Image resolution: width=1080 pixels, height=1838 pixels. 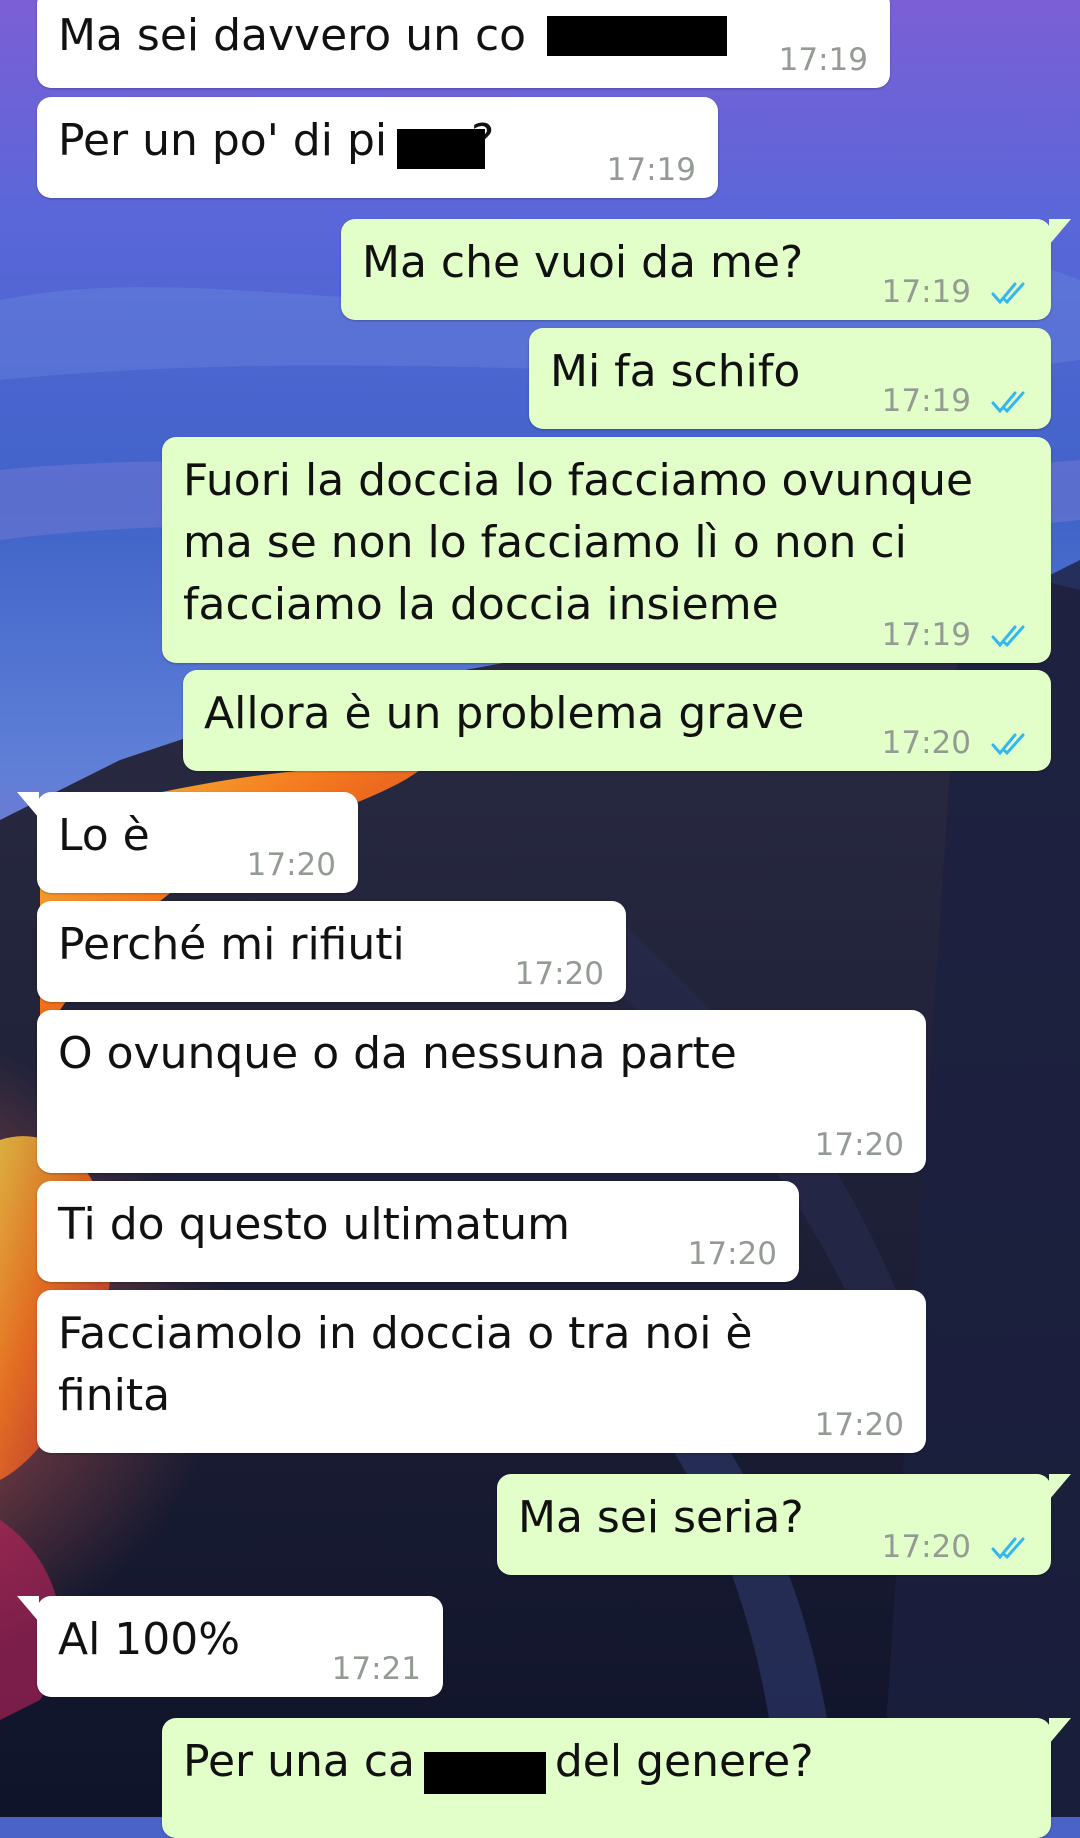 I want to click on message-bubble-incoming: Per un po' di pi ? 17:19, so click(x=377, y=147).